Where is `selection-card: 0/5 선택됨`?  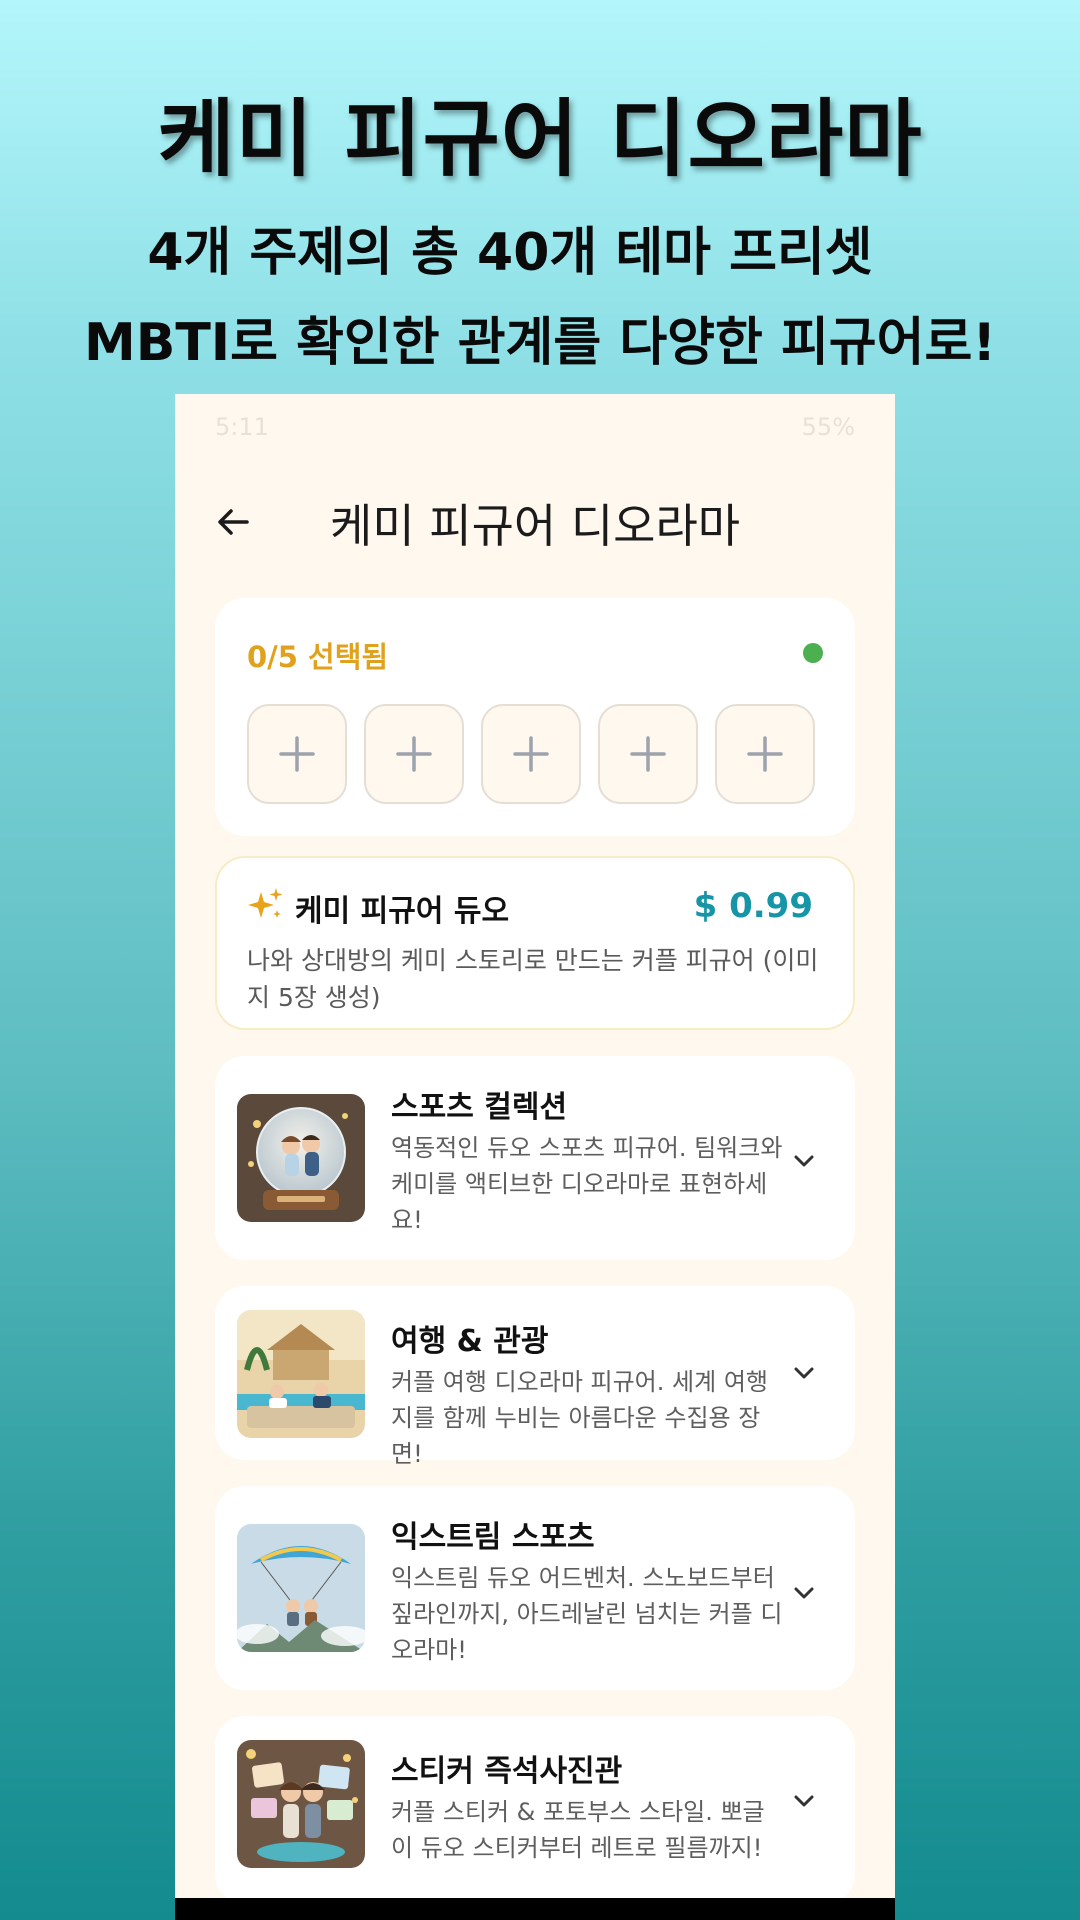 selection-card: 0/5 선택됨 is located at coordinates (535, 717).